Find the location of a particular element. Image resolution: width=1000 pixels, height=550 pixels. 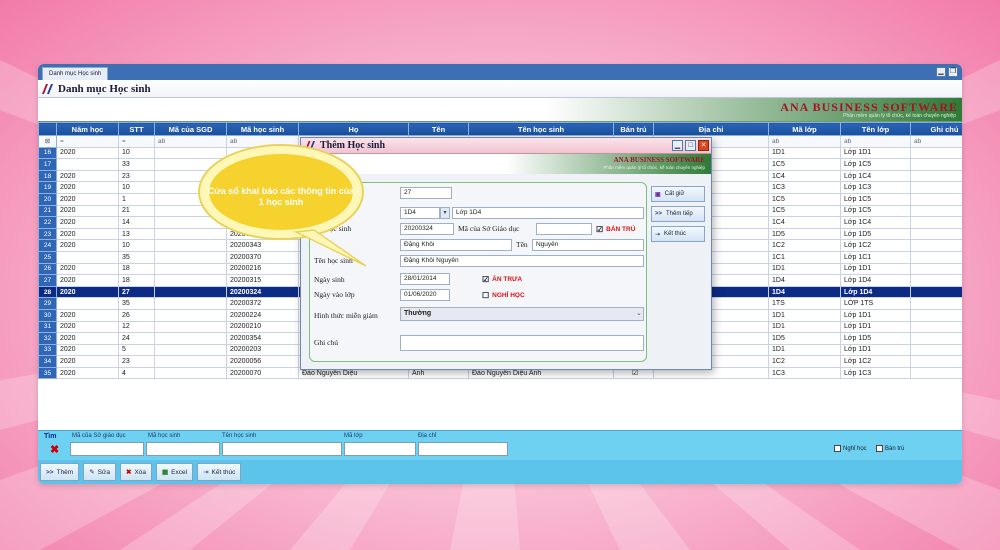

row-number: 19 is located at coordinates (47, 187).